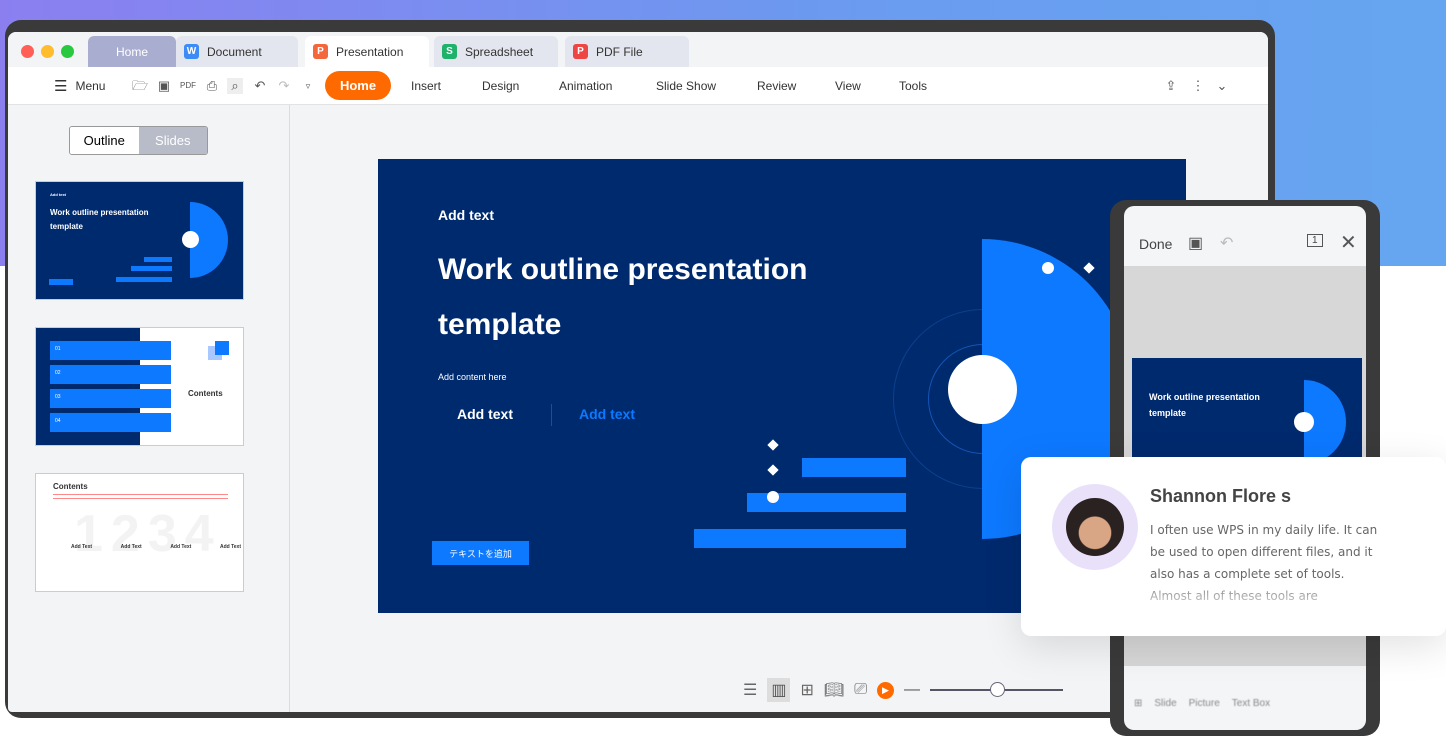  I want to click on page-count-icon: 1, so click(1315, 240).